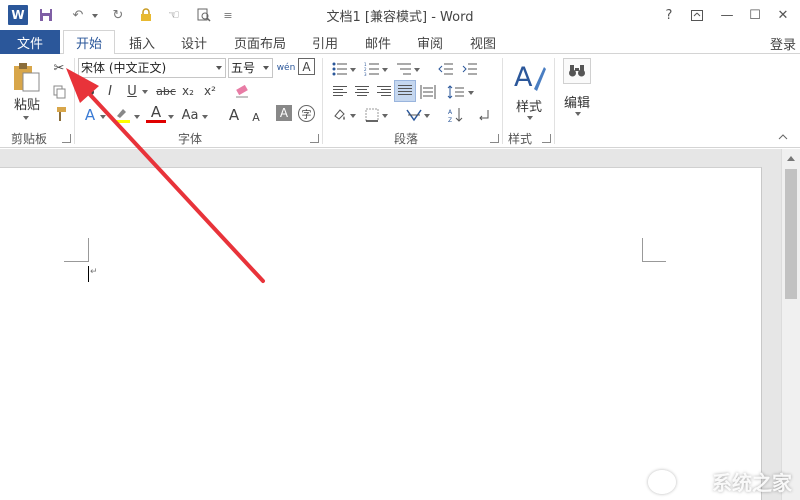  Describe the element at coordinates (146, 15) in the screenshot. I see `lock-icon` at that location.